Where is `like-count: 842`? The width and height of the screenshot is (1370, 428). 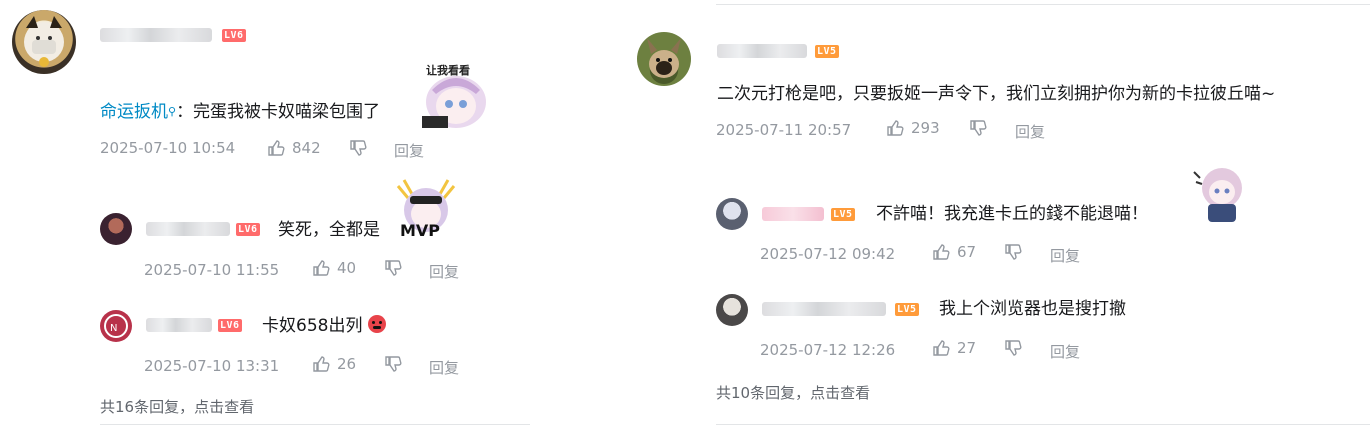
like-count: 842 is located at coordinates (306, 148).